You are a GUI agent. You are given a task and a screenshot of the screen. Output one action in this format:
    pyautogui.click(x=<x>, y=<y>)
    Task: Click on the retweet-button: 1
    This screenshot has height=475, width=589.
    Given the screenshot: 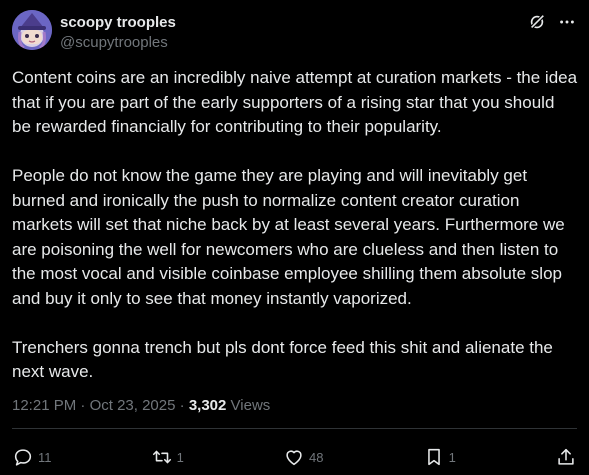 What is the action you would take?
    pyautogui.click(x=167, y=457)
    